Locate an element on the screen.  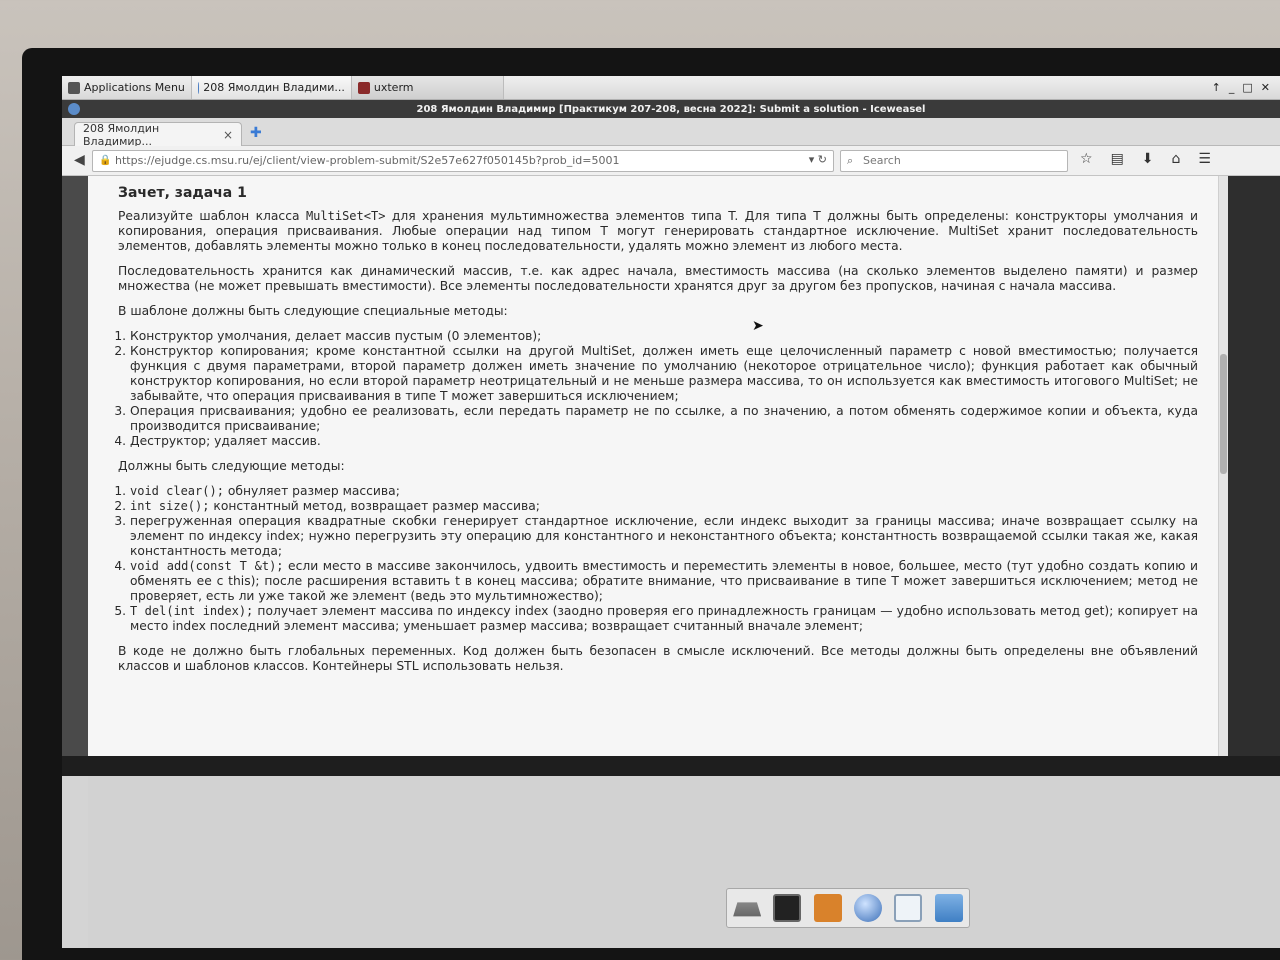
search-icon: ⌕ is located at coordinates (850, 160).